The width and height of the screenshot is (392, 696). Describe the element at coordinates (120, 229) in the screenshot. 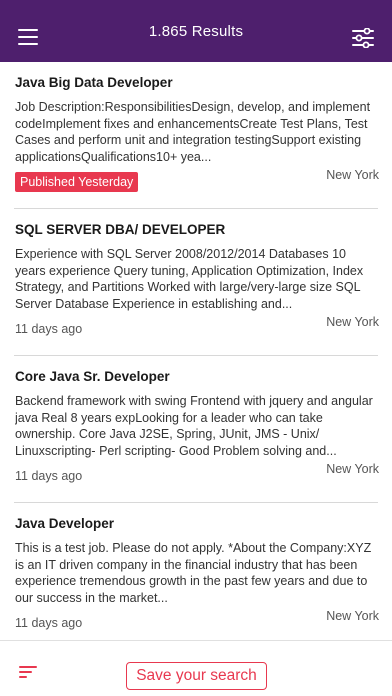

I see `job-title: SQL SERVER DBA/ DEVELOPER` at that location.